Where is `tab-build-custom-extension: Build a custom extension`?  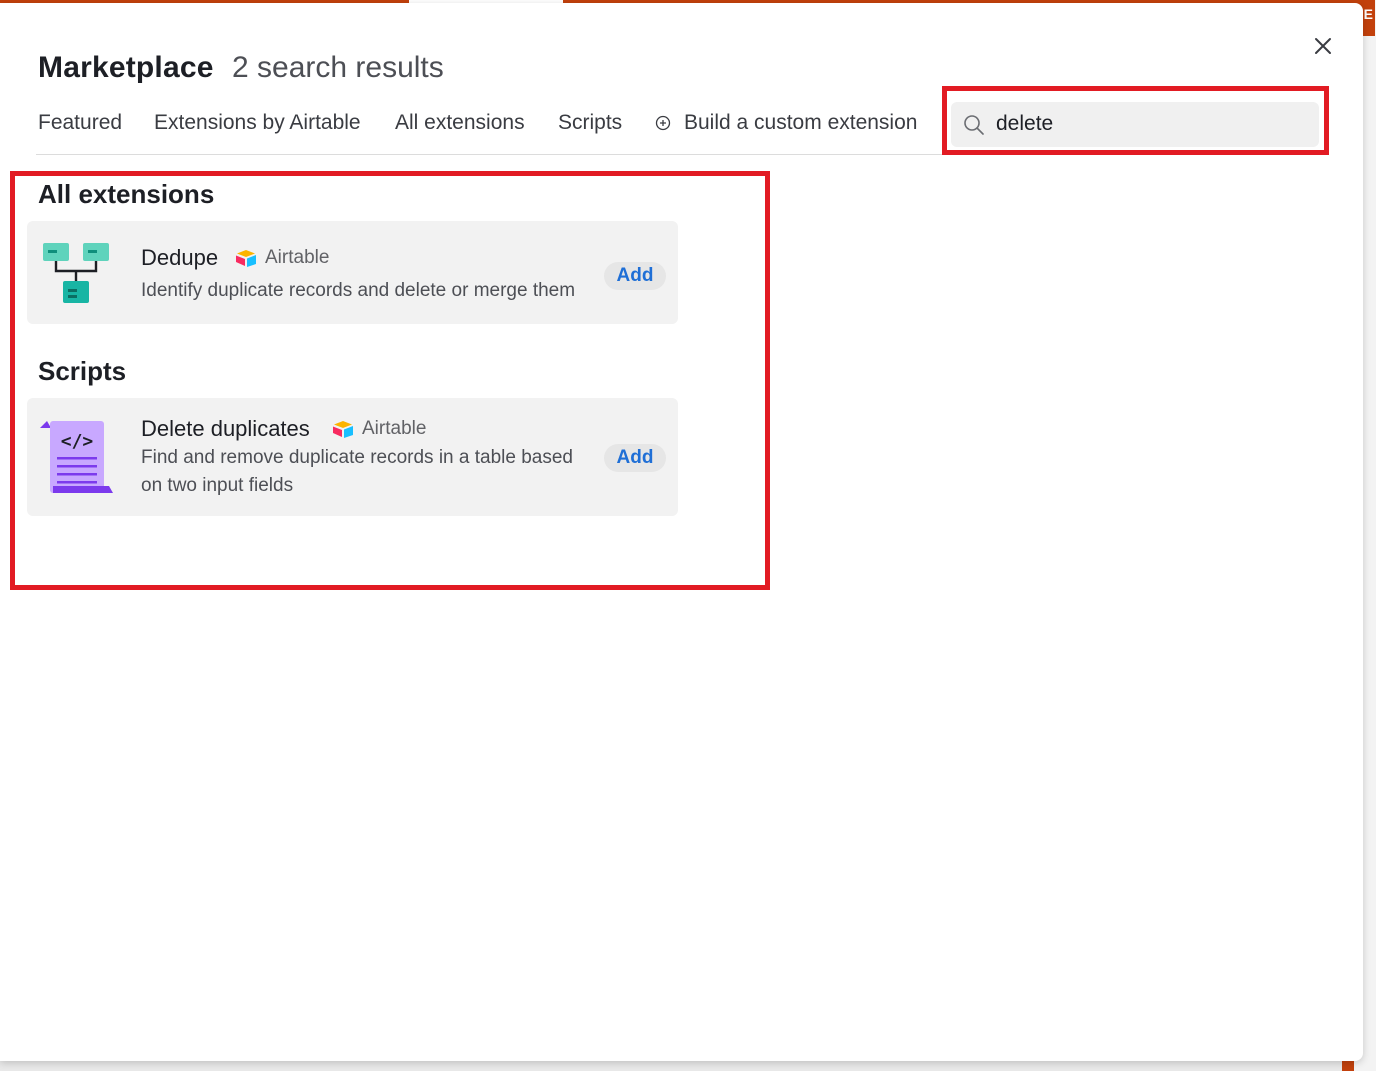
tab-build-custom-extension: Build a custom extension is located at coordinates (800, 123).